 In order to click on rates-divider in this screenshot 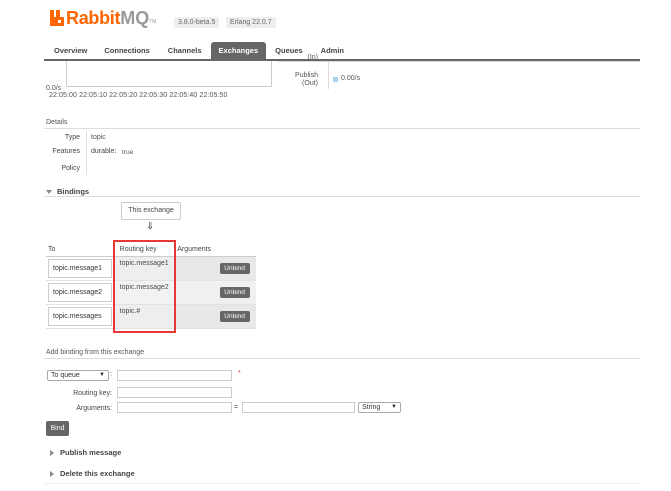, I will do `click(459, 61)`.